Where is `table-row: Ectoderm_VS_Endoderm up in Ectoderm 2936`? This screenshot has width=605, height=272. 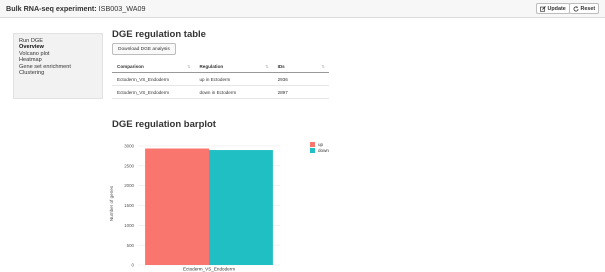 table-row: Ectoderm_VS_Endoderm up in Ectoderm 2936 is located at coordinates (220, 79).